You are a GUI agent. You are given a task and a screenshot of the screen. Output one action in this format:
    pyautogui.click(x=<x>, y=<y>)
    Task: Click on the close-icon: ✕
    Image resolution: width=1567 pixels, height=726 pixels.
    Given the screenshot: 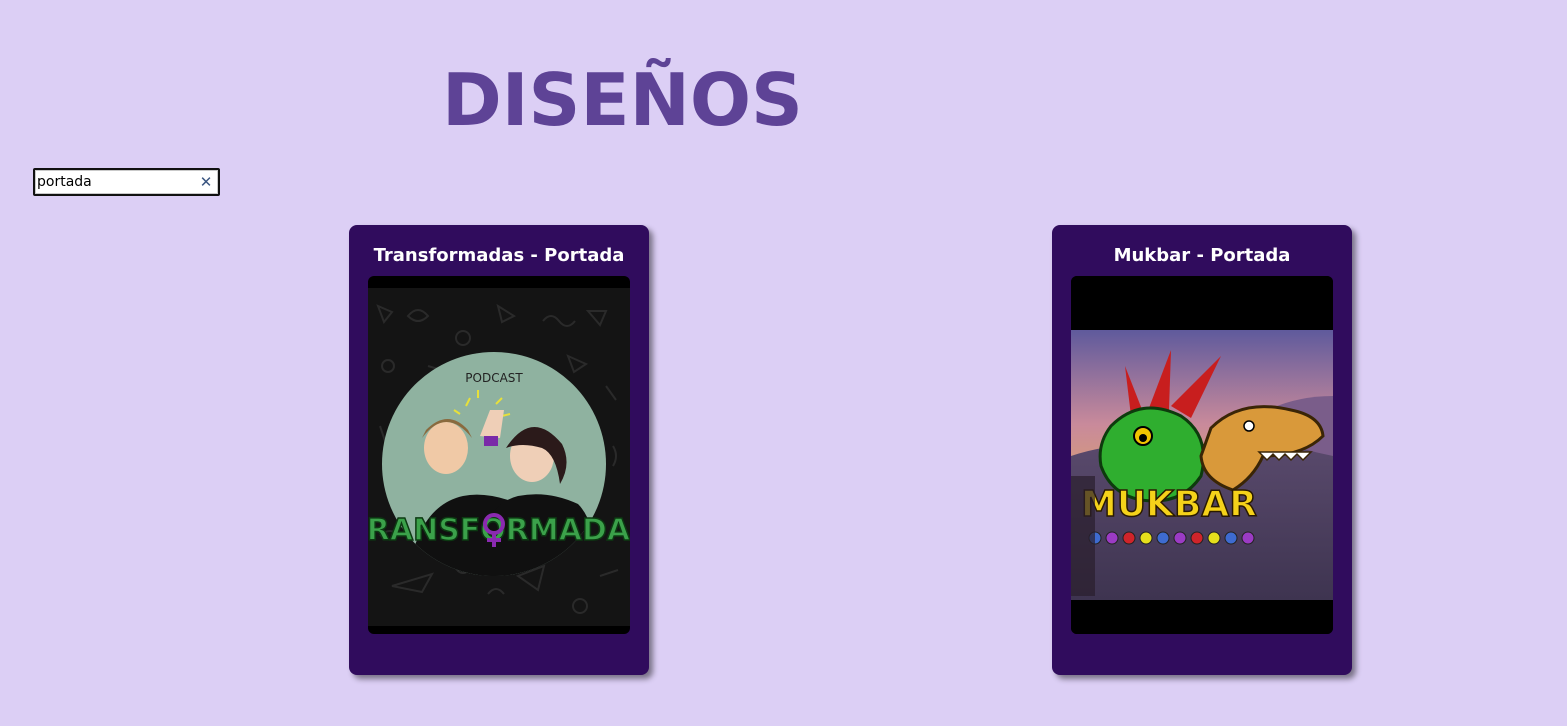 What is the action you would take?
    pyautogui.click(x=206, y=182)
    